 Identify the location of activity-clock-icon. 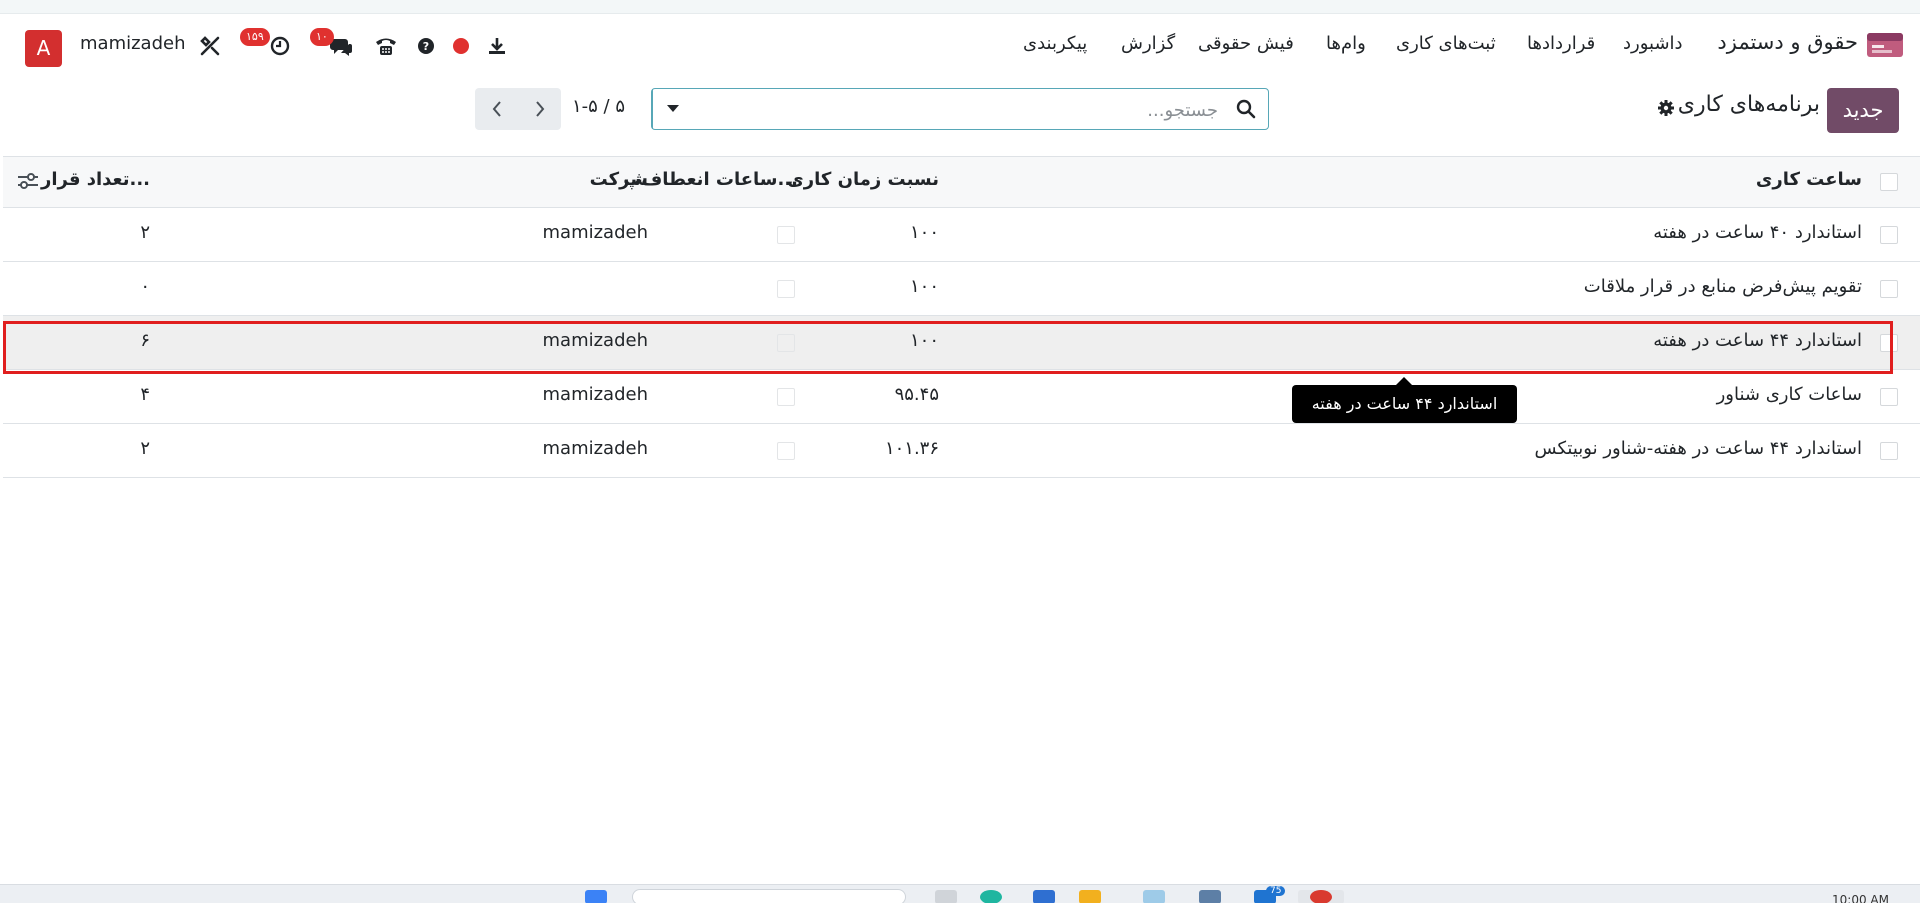
(280, 46).